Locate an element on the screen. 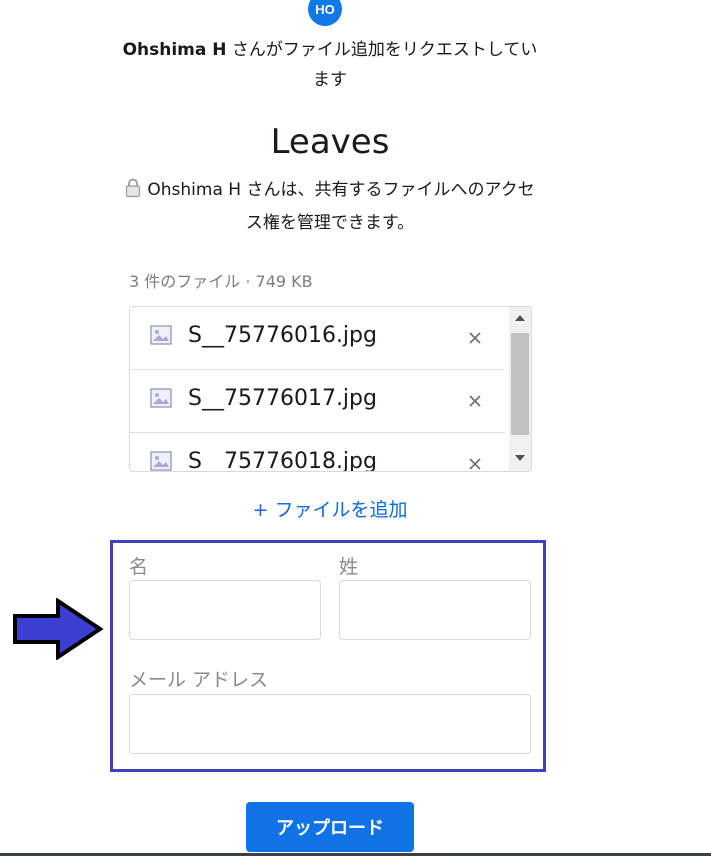 The image size is (711, 856). email-field is located at coordinates (330, 724).